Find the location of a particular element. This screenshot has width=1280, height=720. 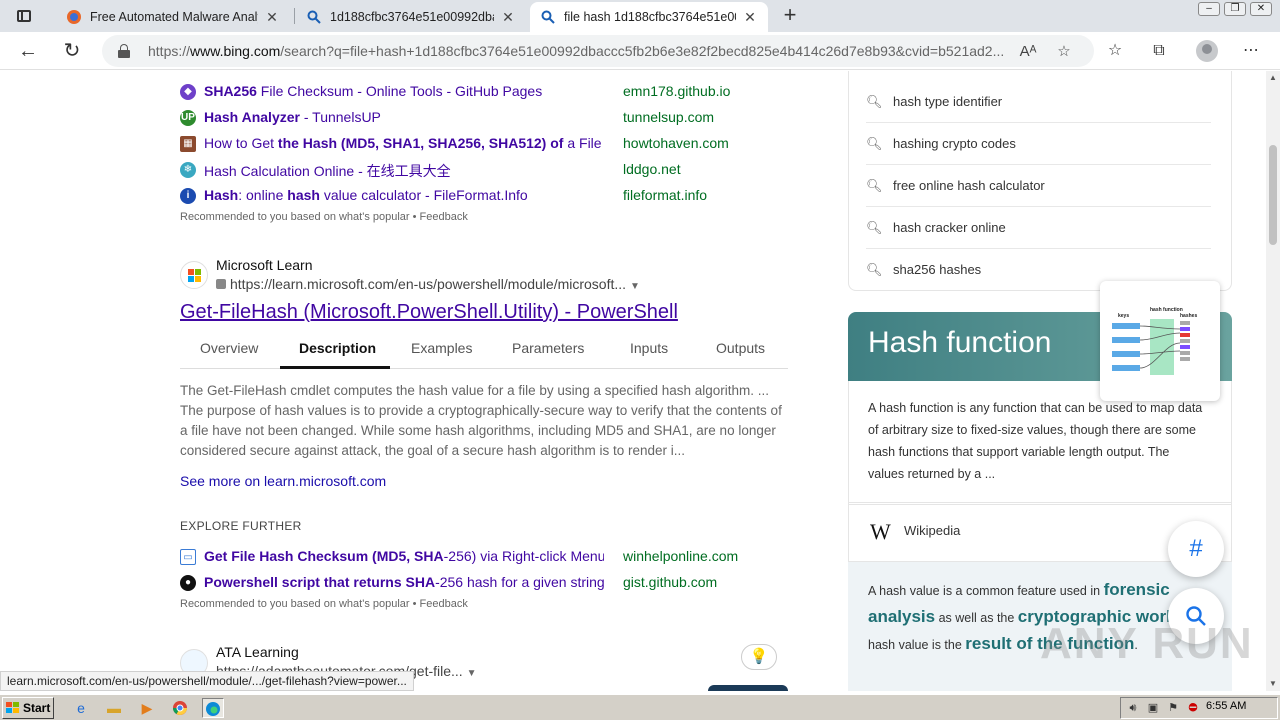

chrome-icon is located at coordinates (180, 708).